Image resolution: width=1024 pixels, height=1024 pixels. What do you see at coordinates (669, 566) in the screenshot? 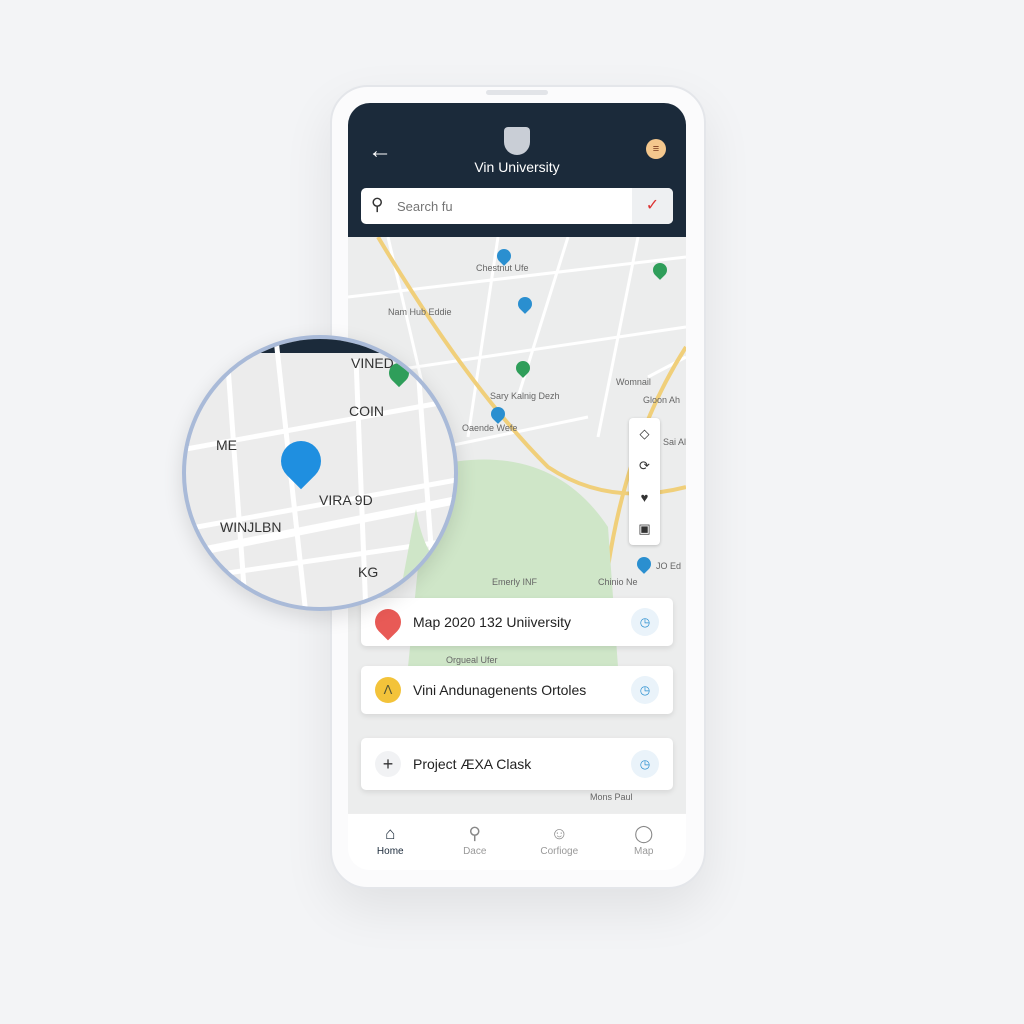
I see `map-label: JO Ed` at bounding box center [669, 566].